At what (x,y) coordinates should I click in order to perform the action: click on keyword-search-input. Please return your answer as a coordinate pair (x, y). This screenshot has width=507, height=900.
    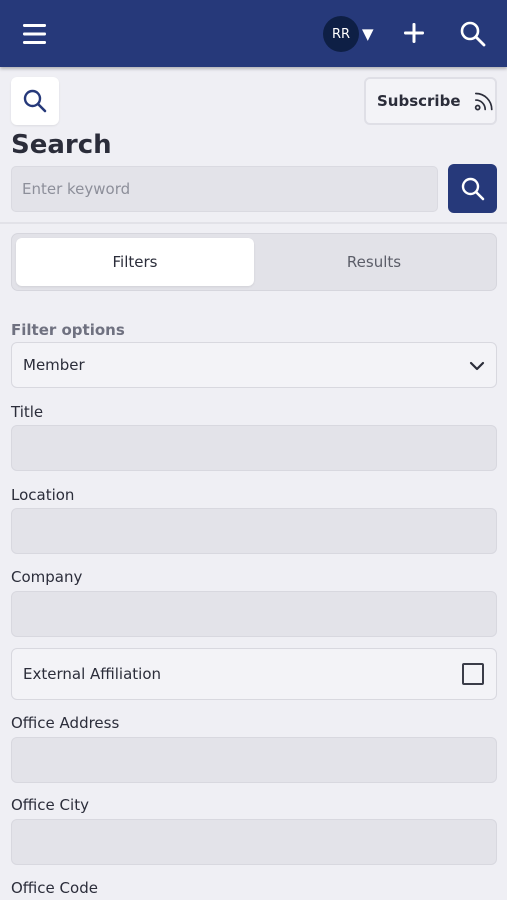
    Looking at the image, I should click on (224, 189).